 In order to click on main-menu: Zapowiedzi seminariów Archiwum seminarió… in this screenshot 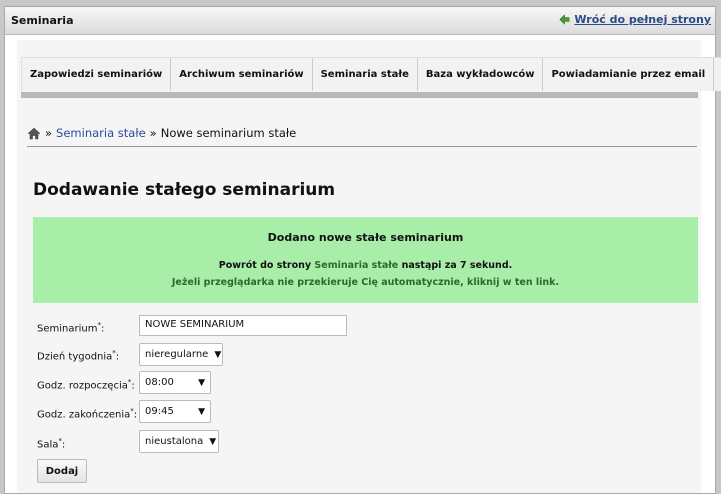, I will do `click(371, 74)`.